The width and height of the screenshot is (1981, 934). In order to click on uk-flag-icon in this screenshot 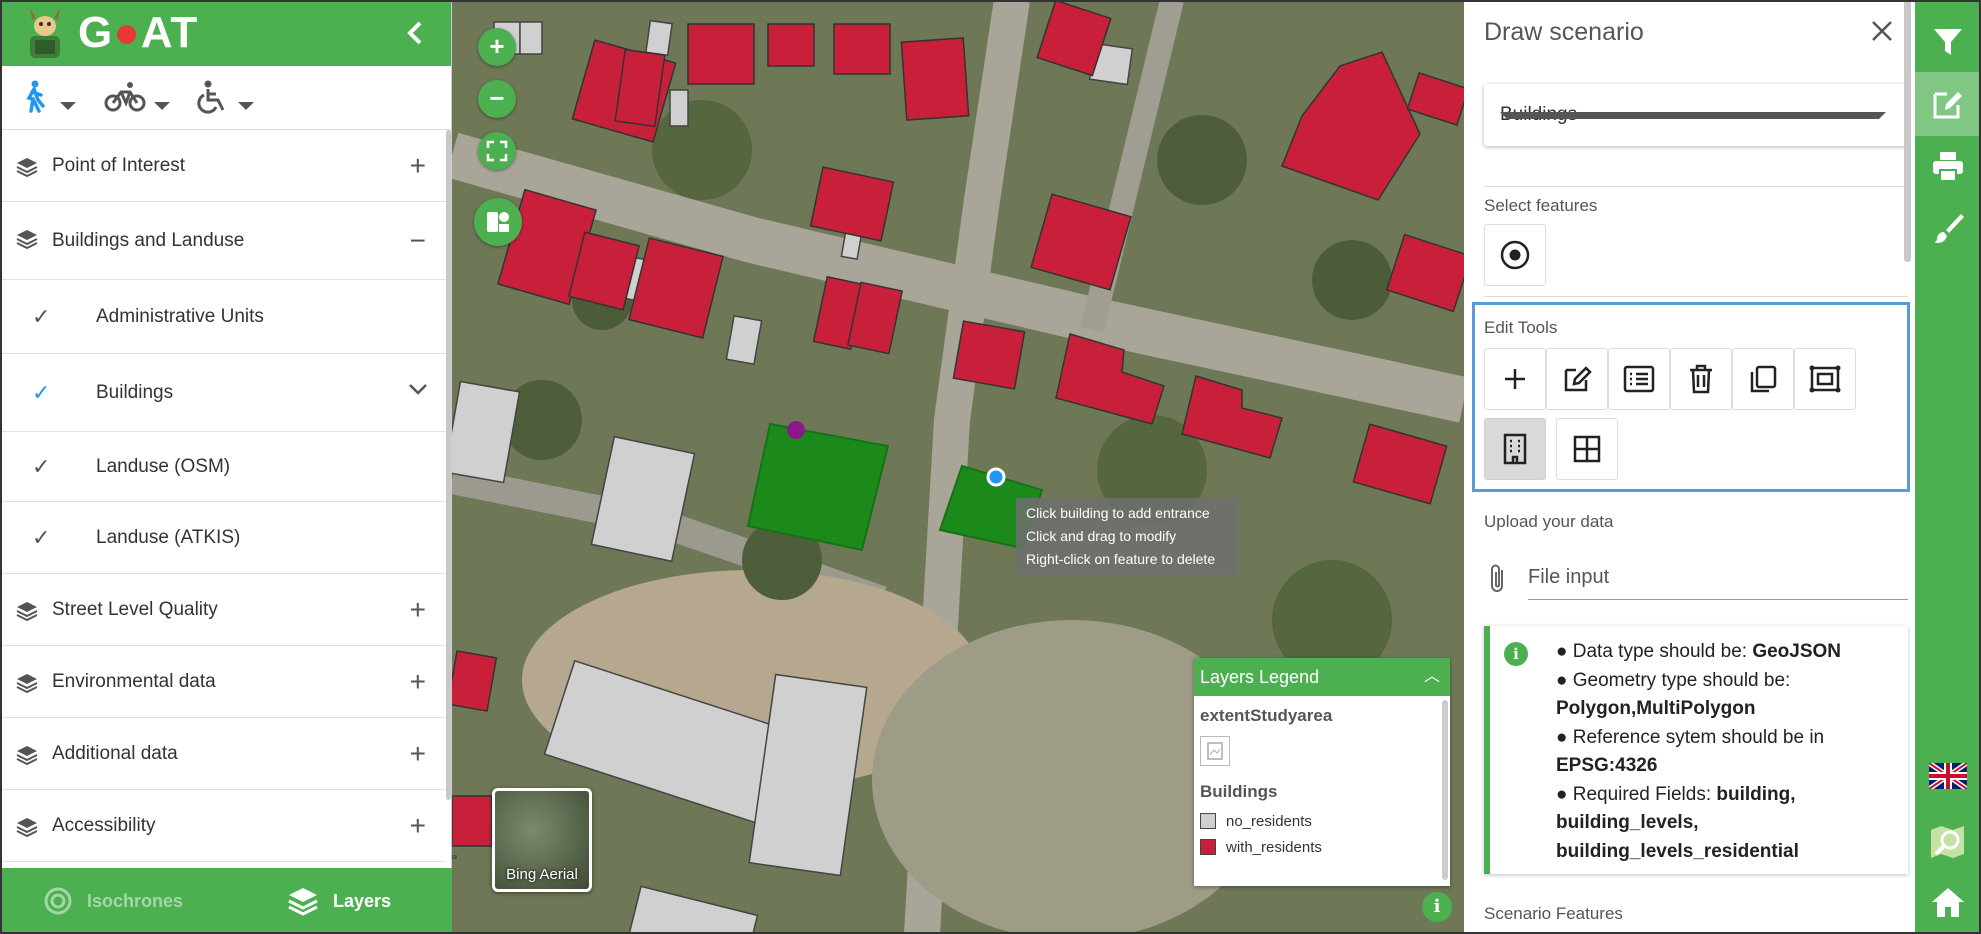, I will do `click(1948, 776)`.